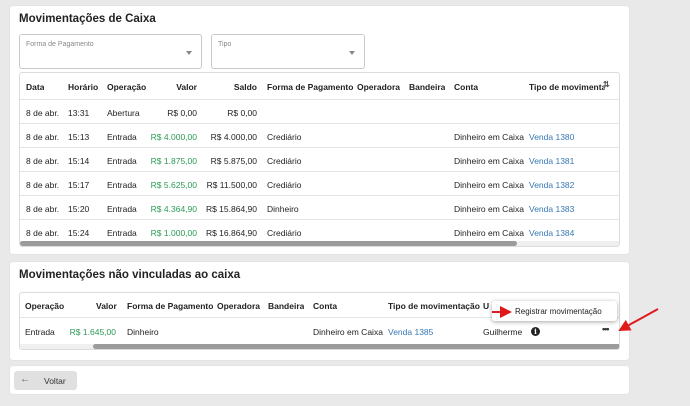 The width and height of the screenshot is (690, 406). Describe the element at coordinates (575, 318) in the screenshot. I see `annotation-arrows` at that location.